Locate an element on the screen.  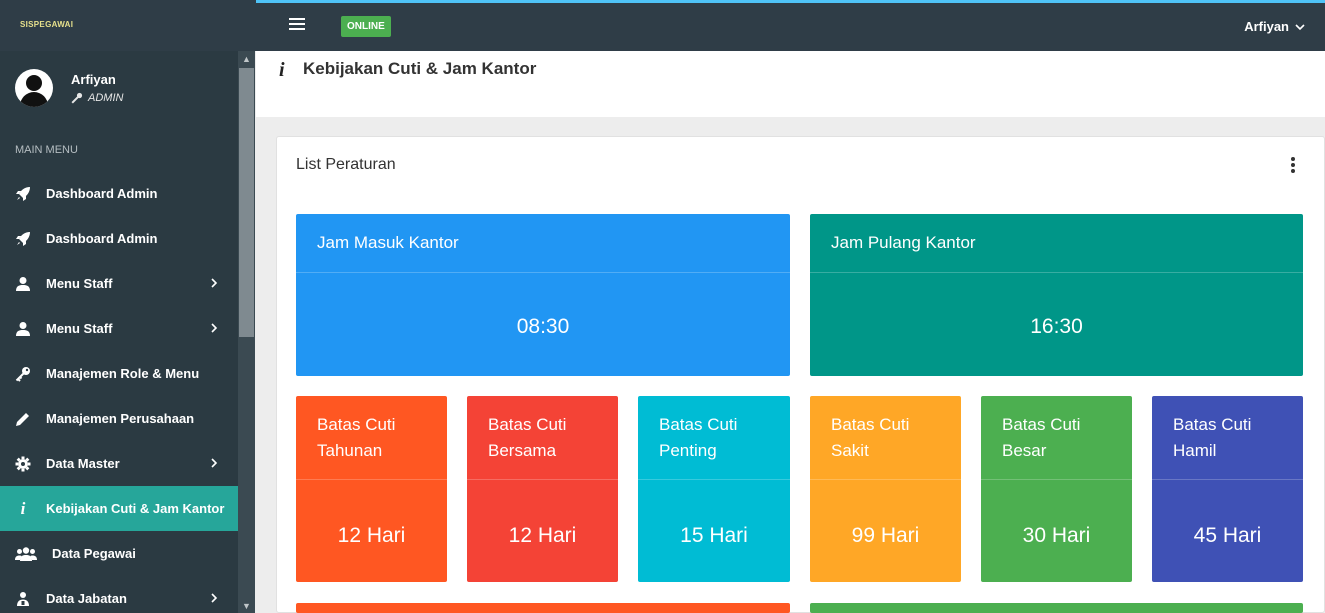
tile-value: 99 Hari is located at coordinates (885, 535).